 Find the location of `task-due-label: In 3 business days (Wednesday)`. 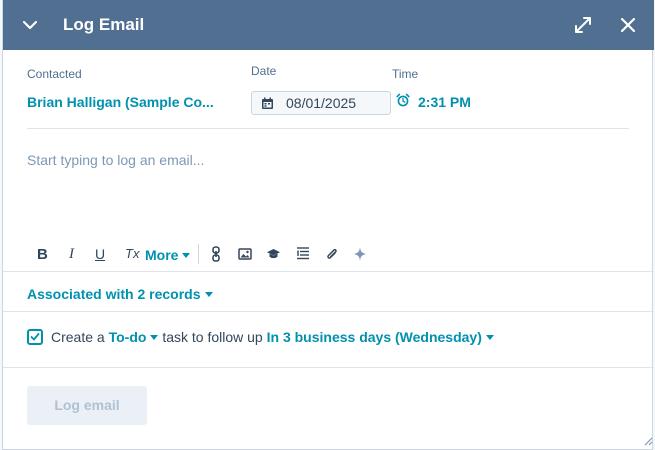

task-due-label: In 3 business days (Wednesday) is located at coordinates (374, 337).